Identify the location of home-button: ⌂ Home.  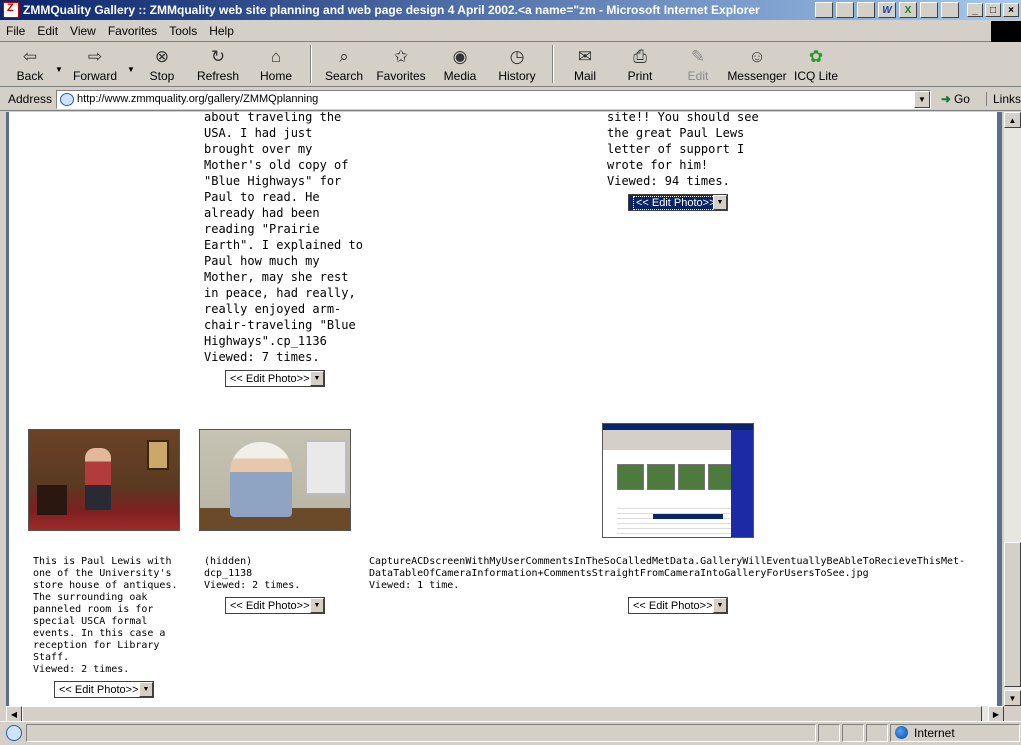
(276, 64).